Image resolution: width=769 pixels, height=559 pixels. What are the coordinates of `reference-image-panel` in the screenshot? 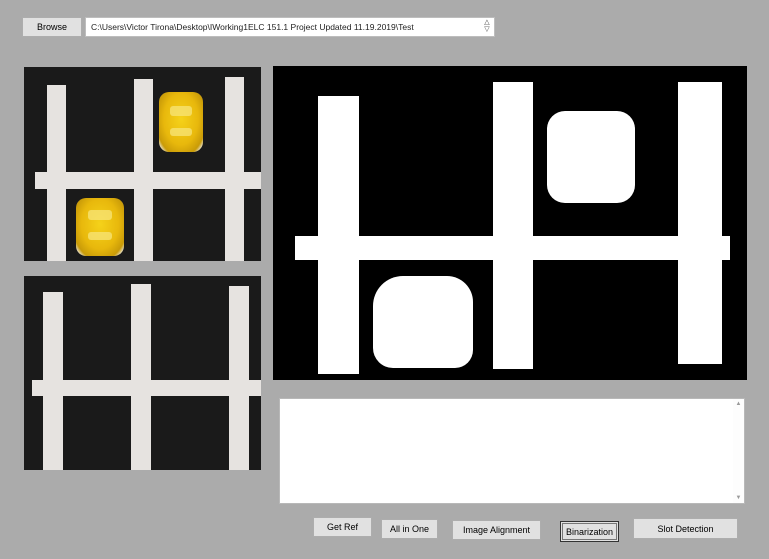 It's located at (142, 373).